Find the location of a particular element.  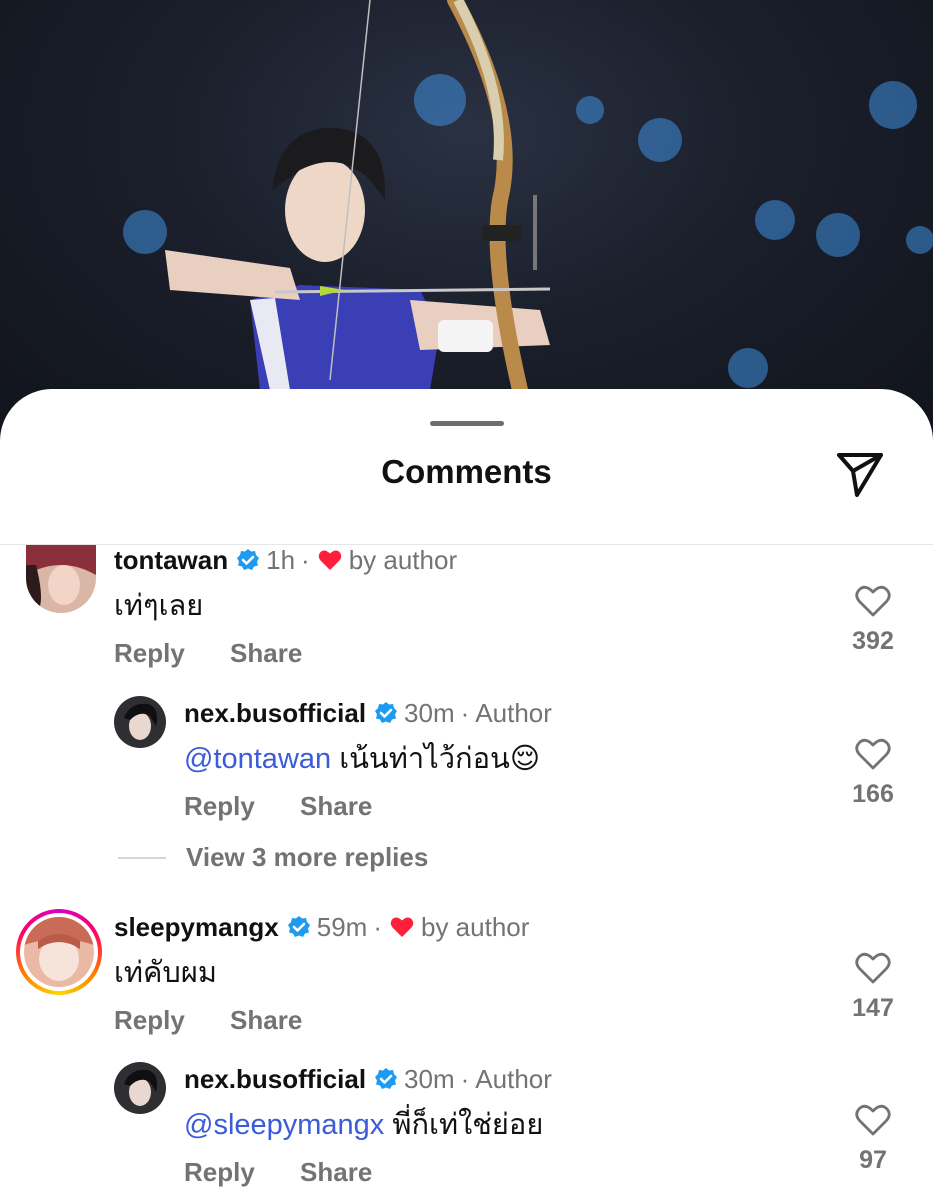

username: tontawan is located at coordinates (171, 560).